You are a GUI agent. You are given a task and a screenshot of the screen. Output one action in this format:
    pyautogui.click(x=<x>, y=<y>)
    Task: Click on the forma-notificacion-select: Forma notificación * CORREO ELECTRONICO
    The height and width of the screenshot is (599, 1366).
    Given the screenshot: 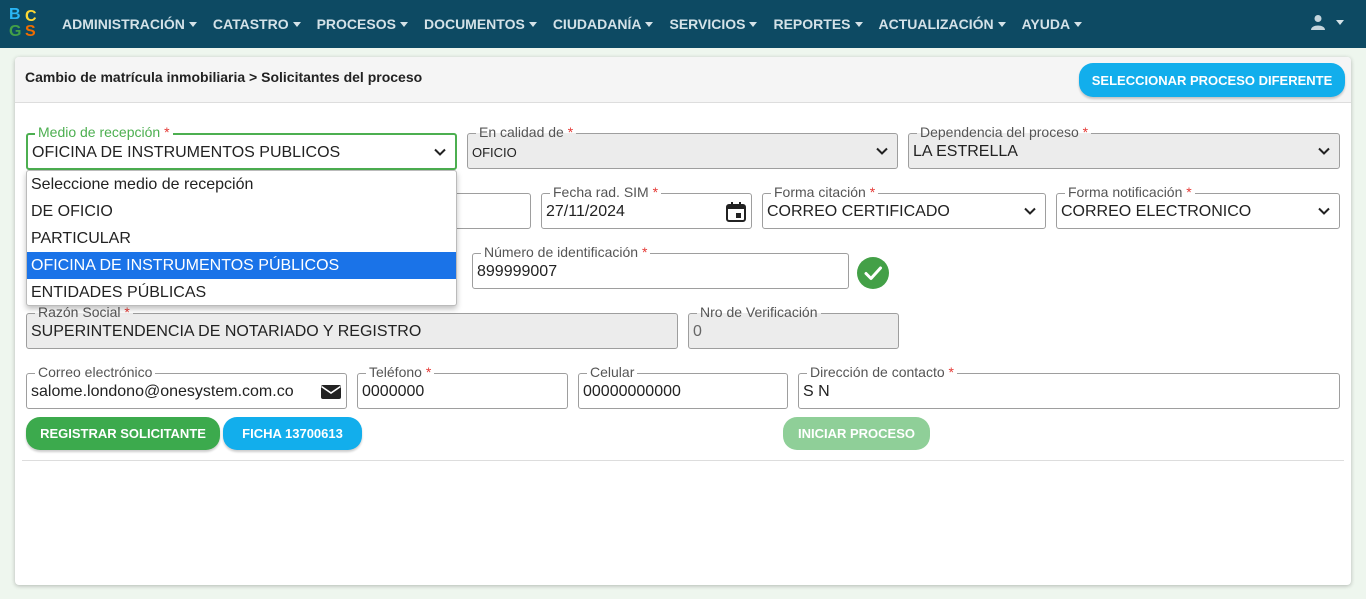 What is the action you would take?
    pyautogui.click(x=1198, y=206)
    